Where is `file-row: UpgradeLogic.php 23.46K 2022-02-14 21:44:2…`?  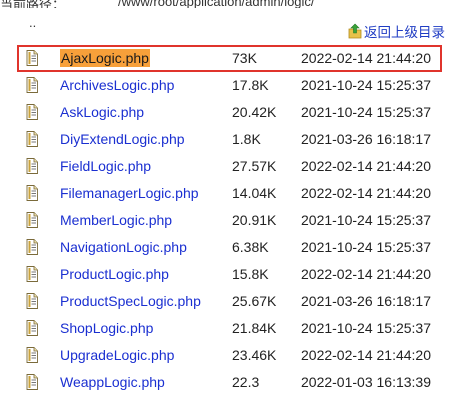
file-row: UpgradeLogic.php 23.46K 2022-02-14 21:44:2… is located at coordinates (230, 355).